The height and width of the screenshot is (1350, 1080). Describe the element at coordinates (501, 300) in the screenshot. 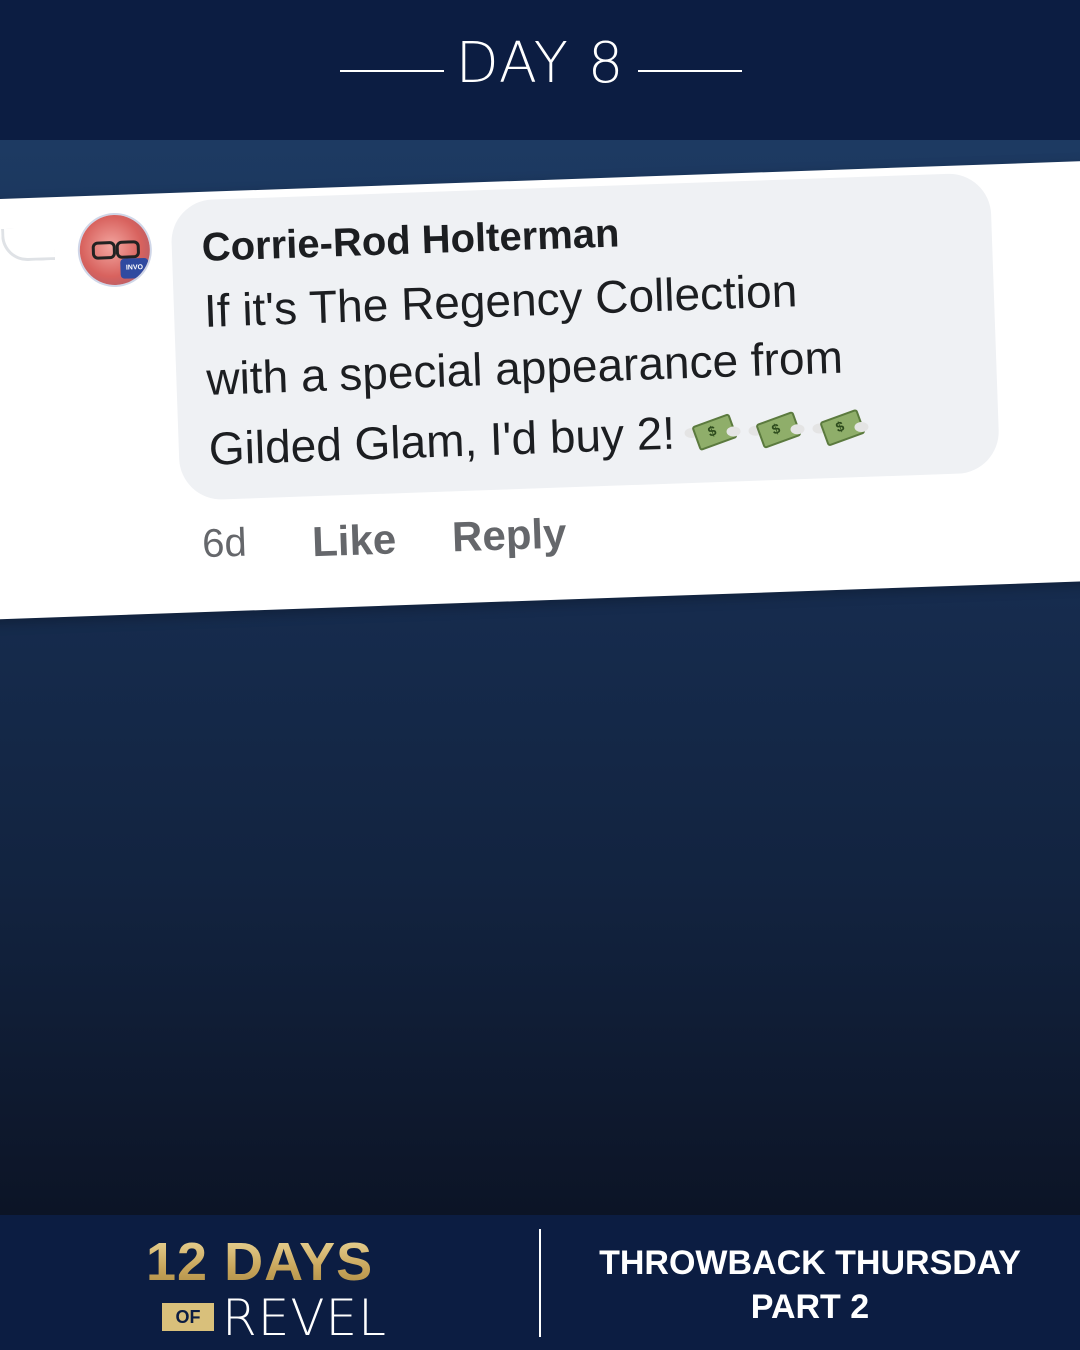

I see `comment-text-line-1: If it's The Regency Collection` at that location.